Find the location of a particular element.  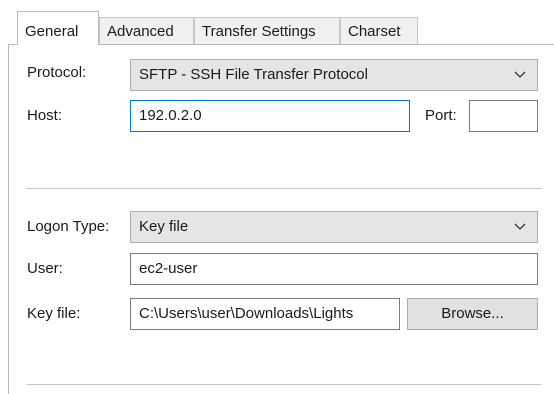

protocol-select: SFTP - SSH File Transfer Protocol is located at coordinates (334, 75).